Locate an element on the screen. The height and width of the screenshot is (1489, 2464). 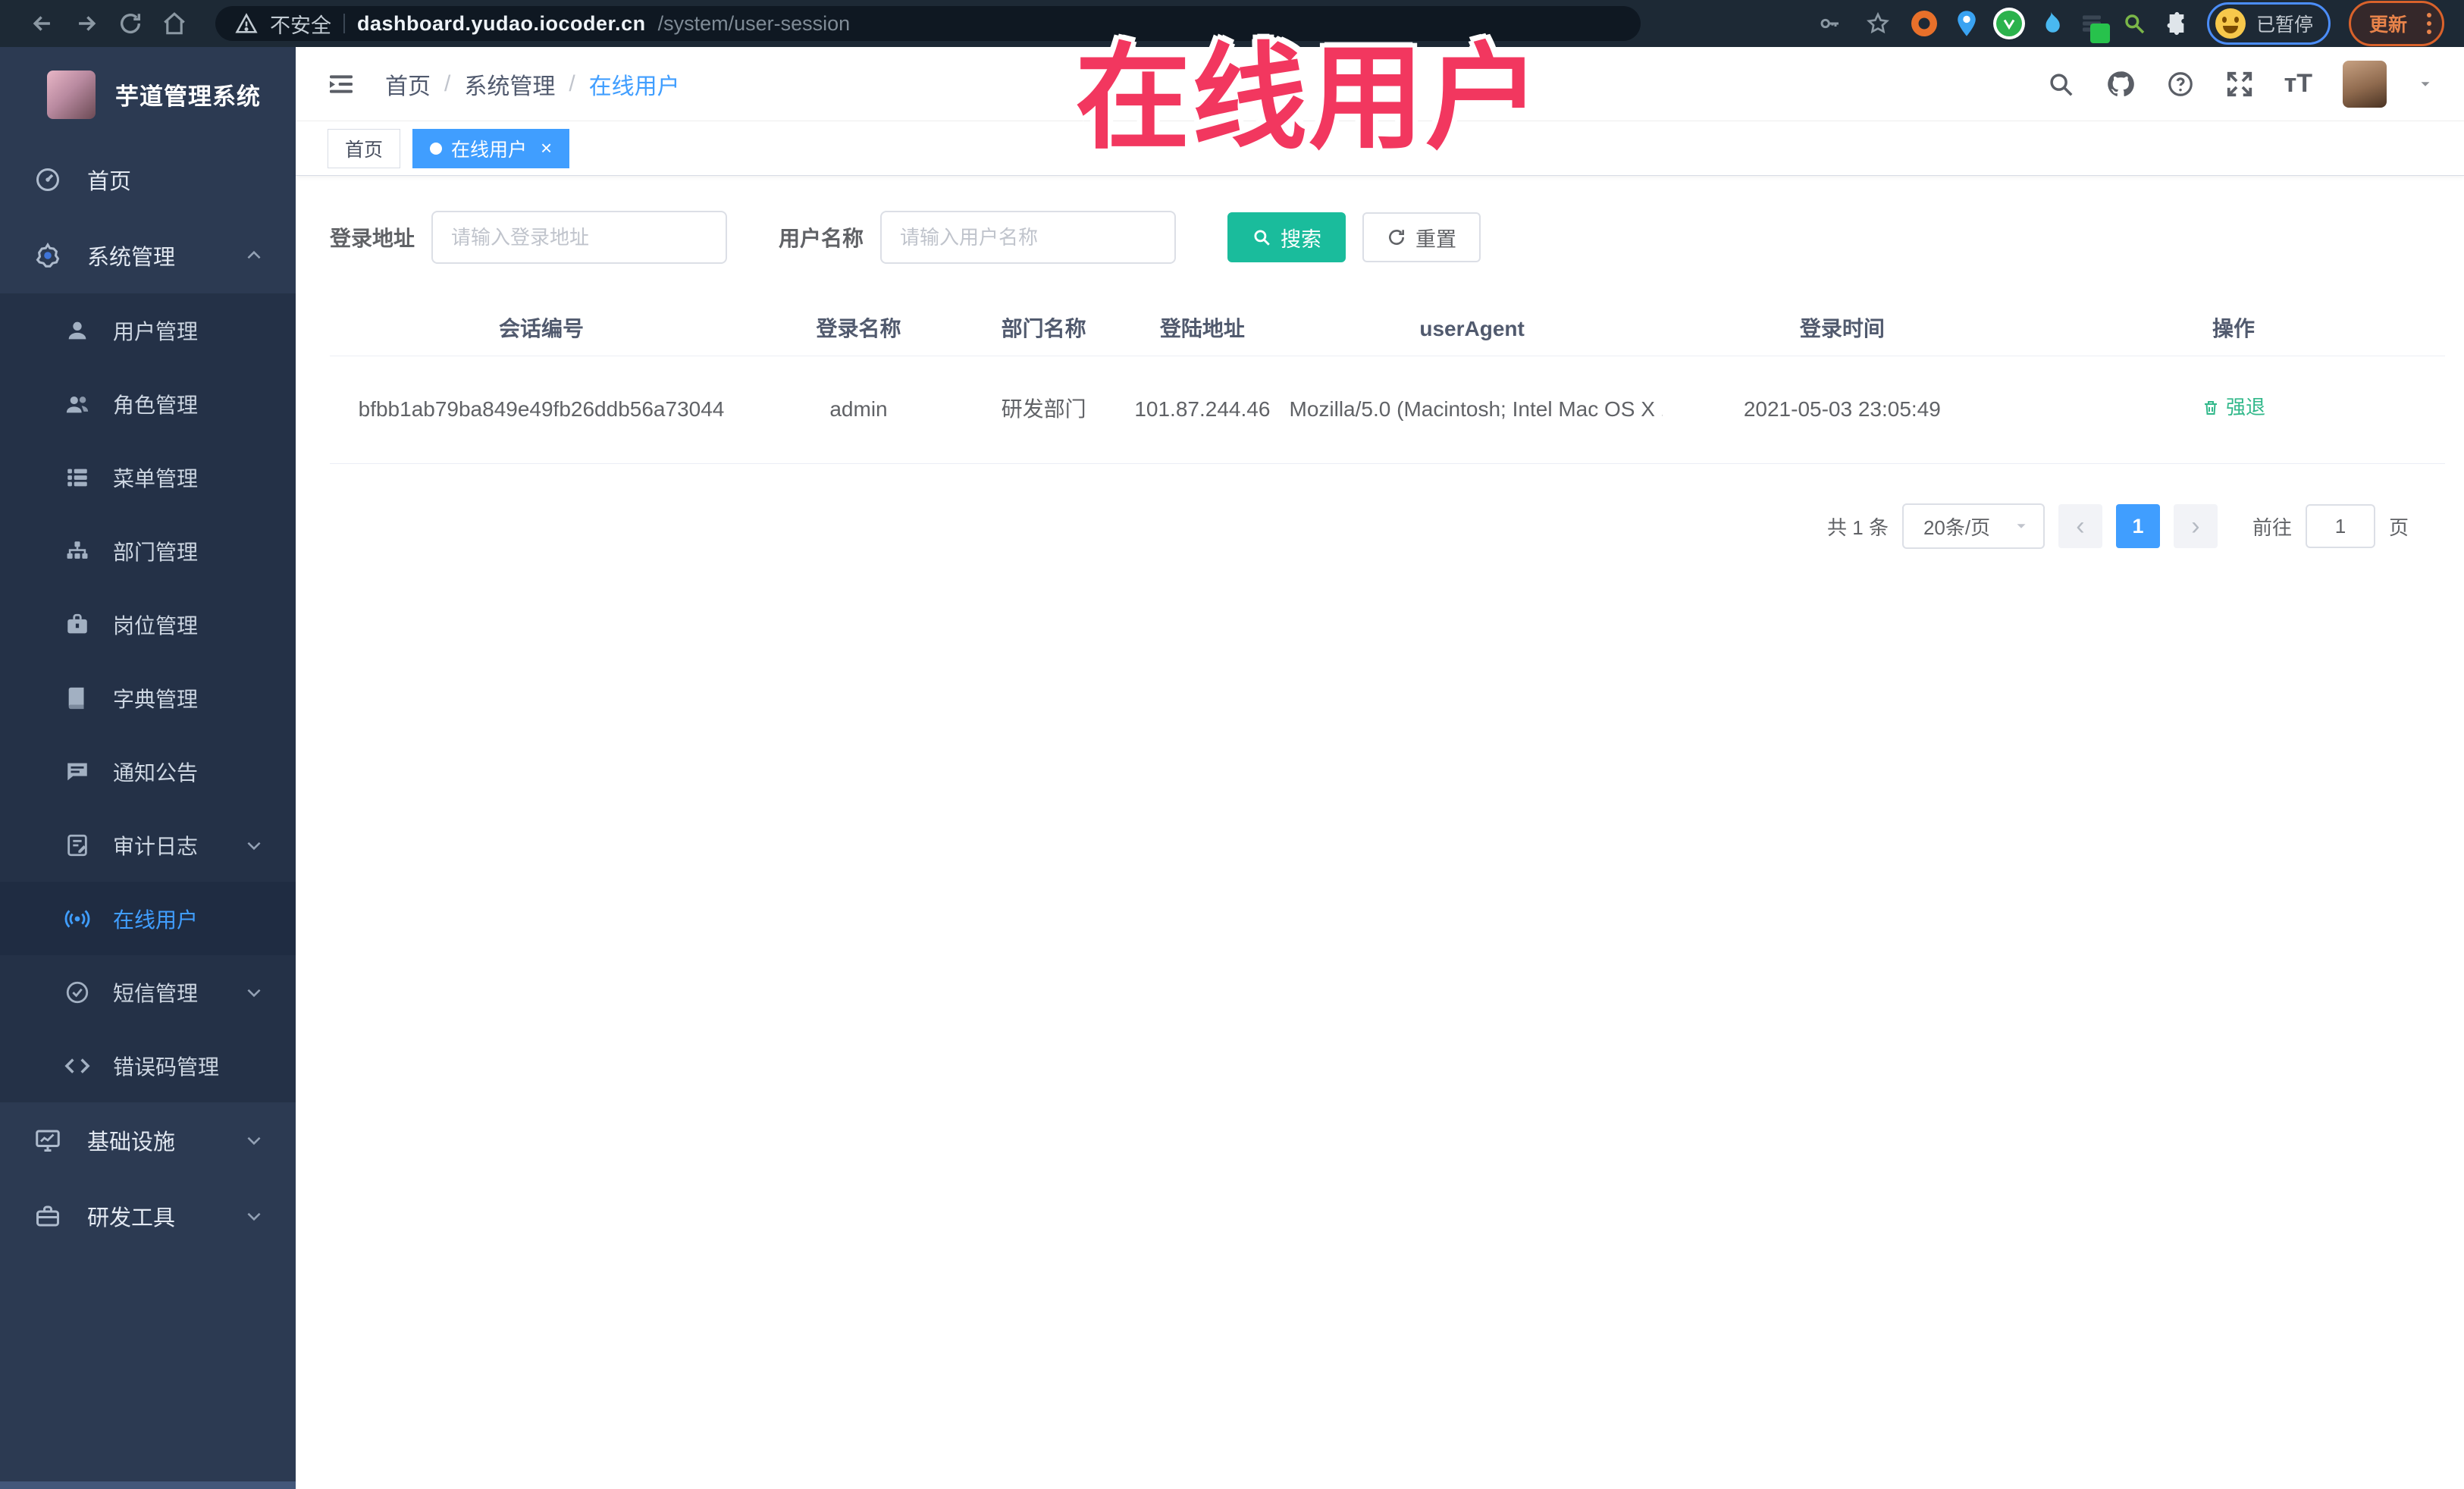
profile-paused-badge: 已暂停 is located at coordinates (2268, 23).